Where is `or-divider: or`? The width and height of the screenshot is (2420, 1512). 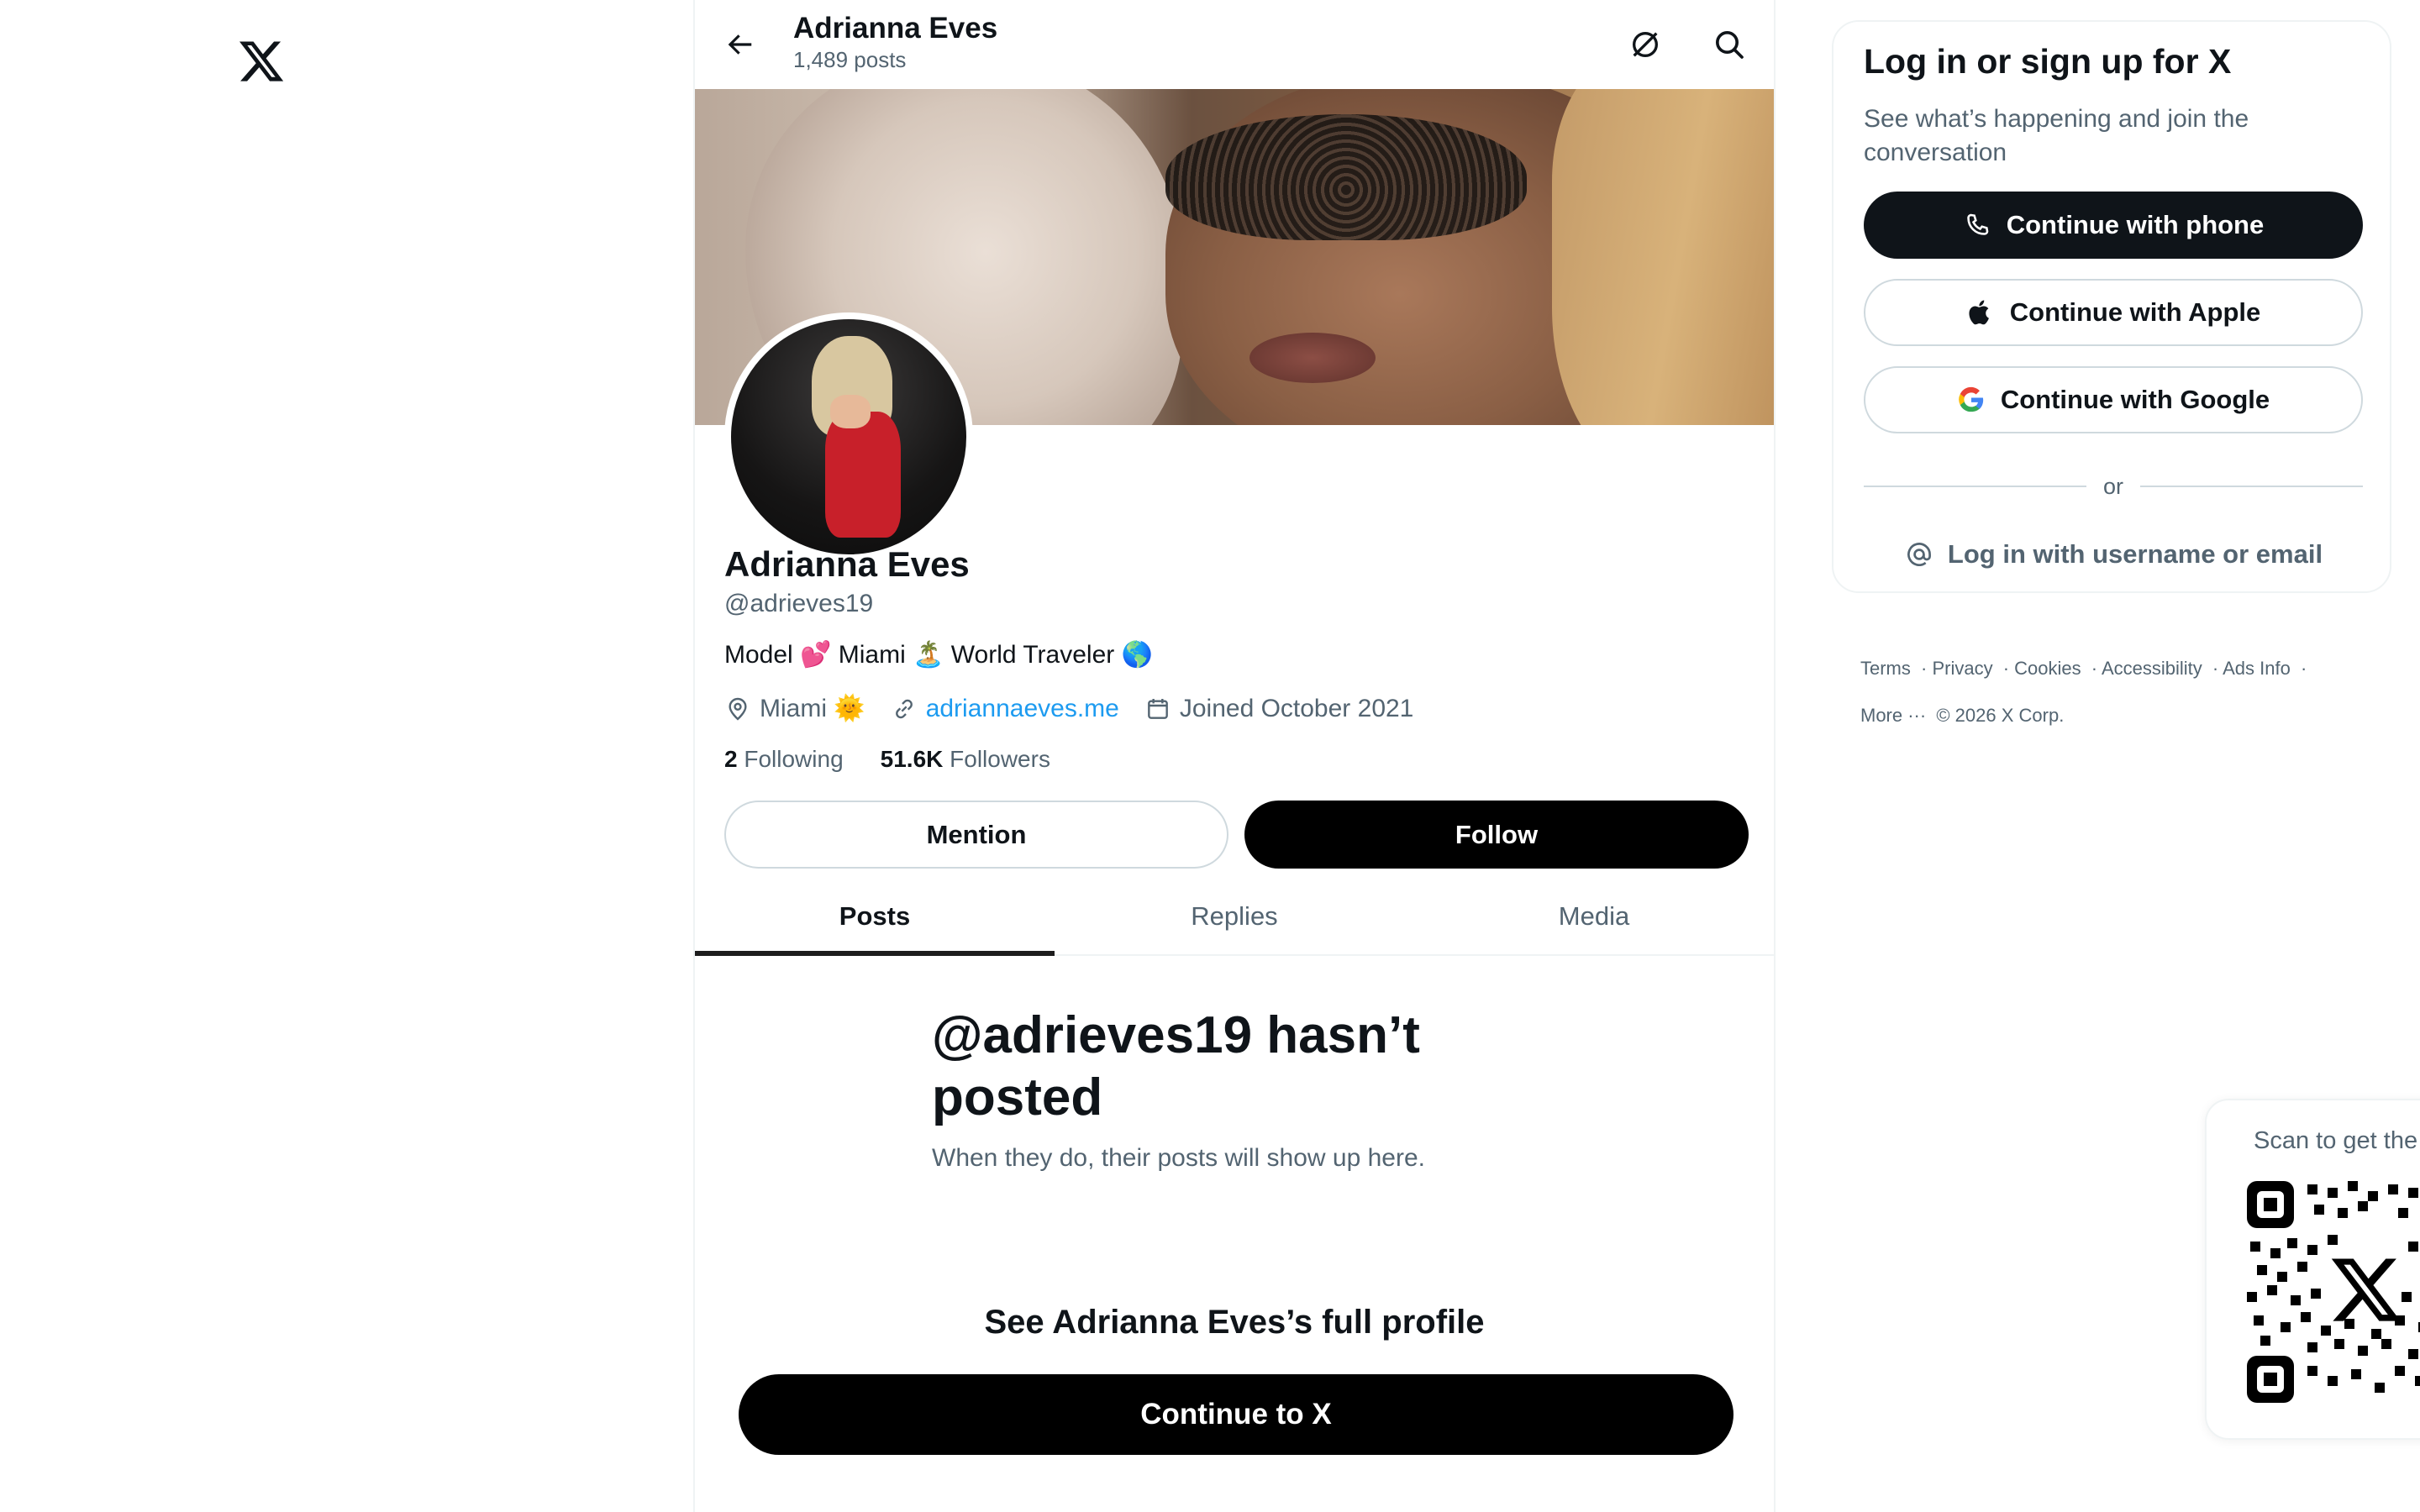 or-divider: or is located at coordinates (2114, 486).